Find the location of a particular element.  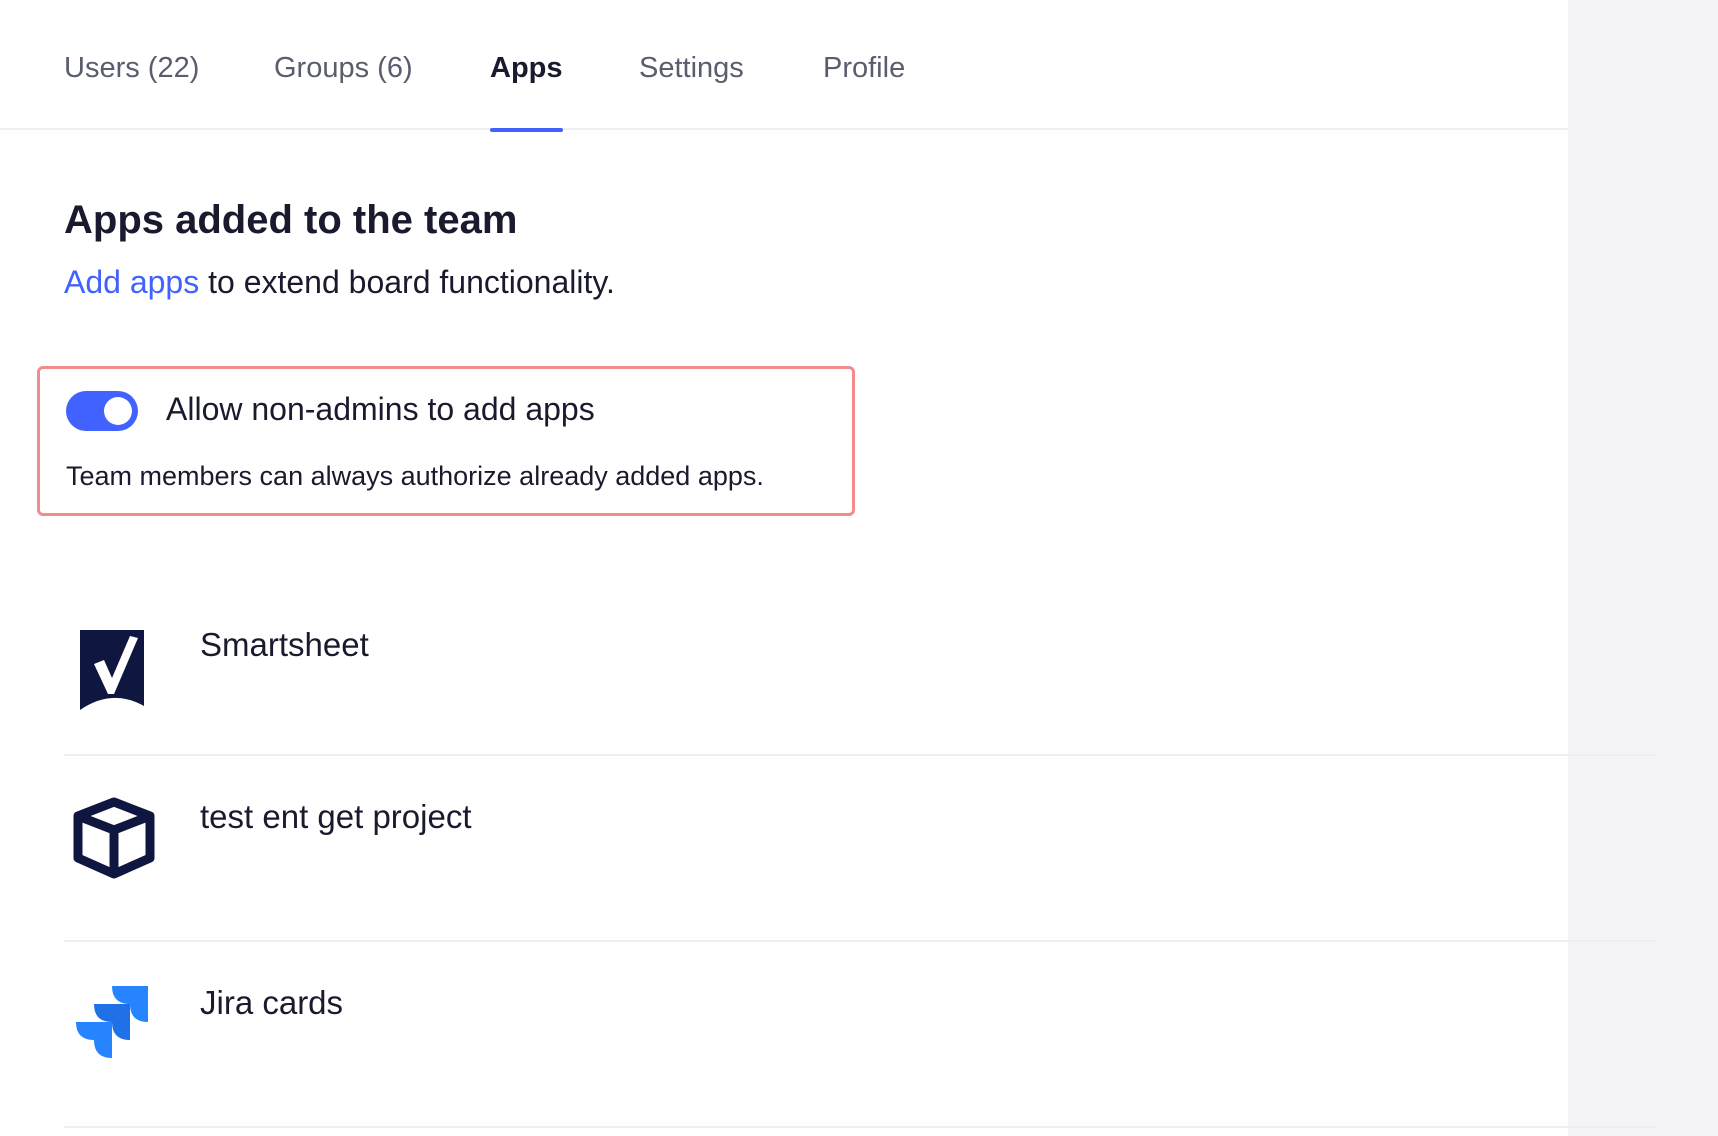

tab-profile: Profile is located at coordinates (864, 91).